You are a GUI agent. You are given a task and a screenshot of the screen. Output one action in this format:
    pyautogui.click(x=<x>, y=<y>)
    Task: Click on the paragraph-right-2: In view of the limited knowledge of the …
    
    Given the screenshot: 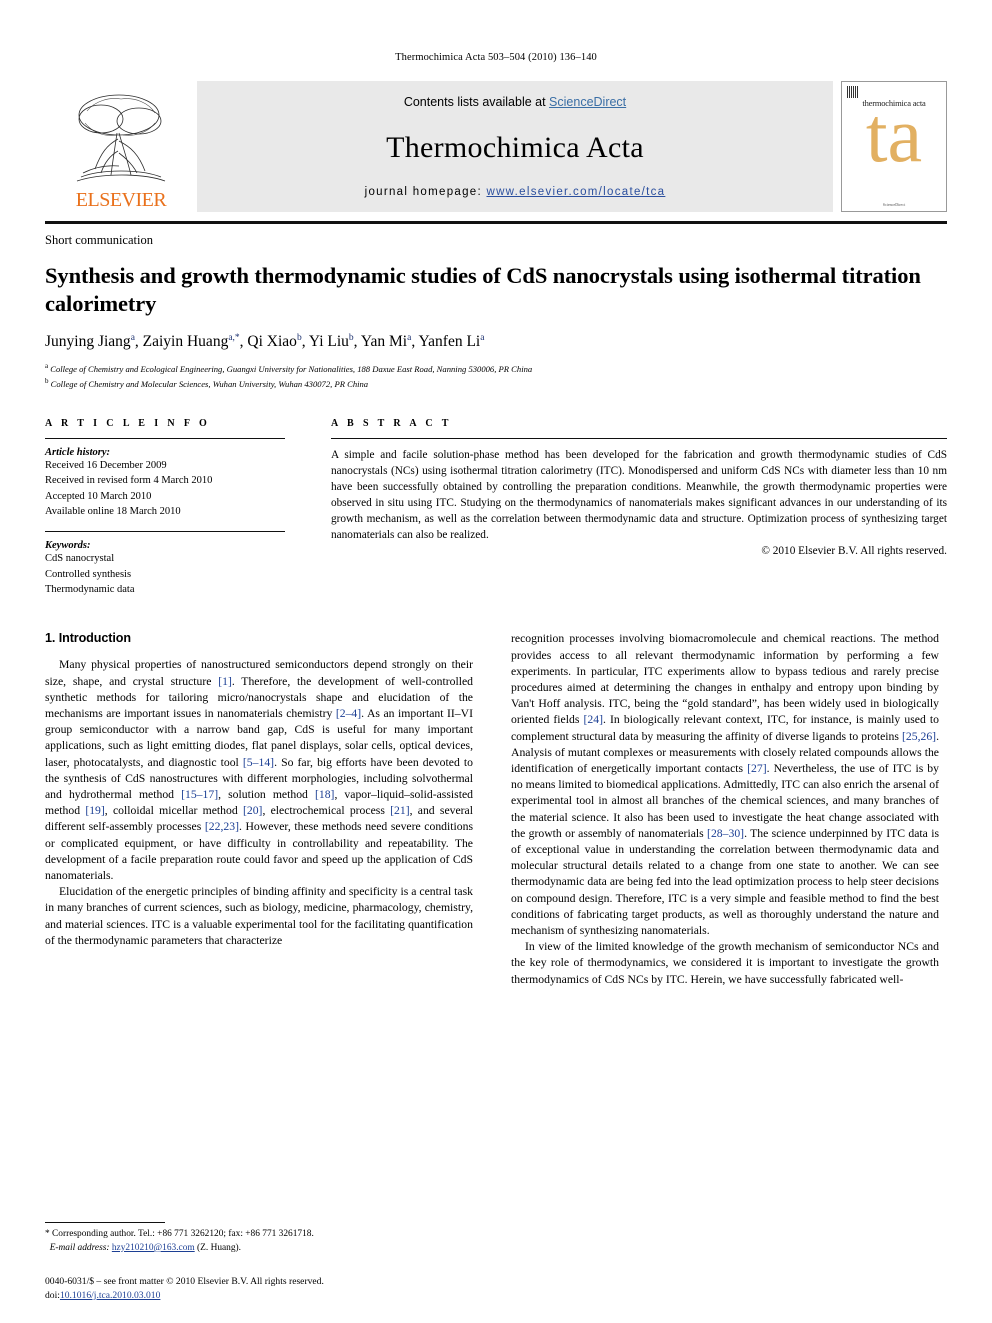 What is the action you would take?
    pyautogui.click(x=725, y=963)
    